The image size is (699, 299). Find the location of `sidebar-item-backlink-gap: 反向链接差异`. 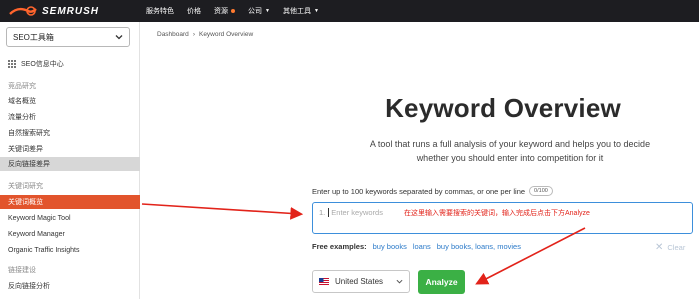

sidebar-item-backlink-gap: 反向链接差异 is located at coordinates (70, 164).